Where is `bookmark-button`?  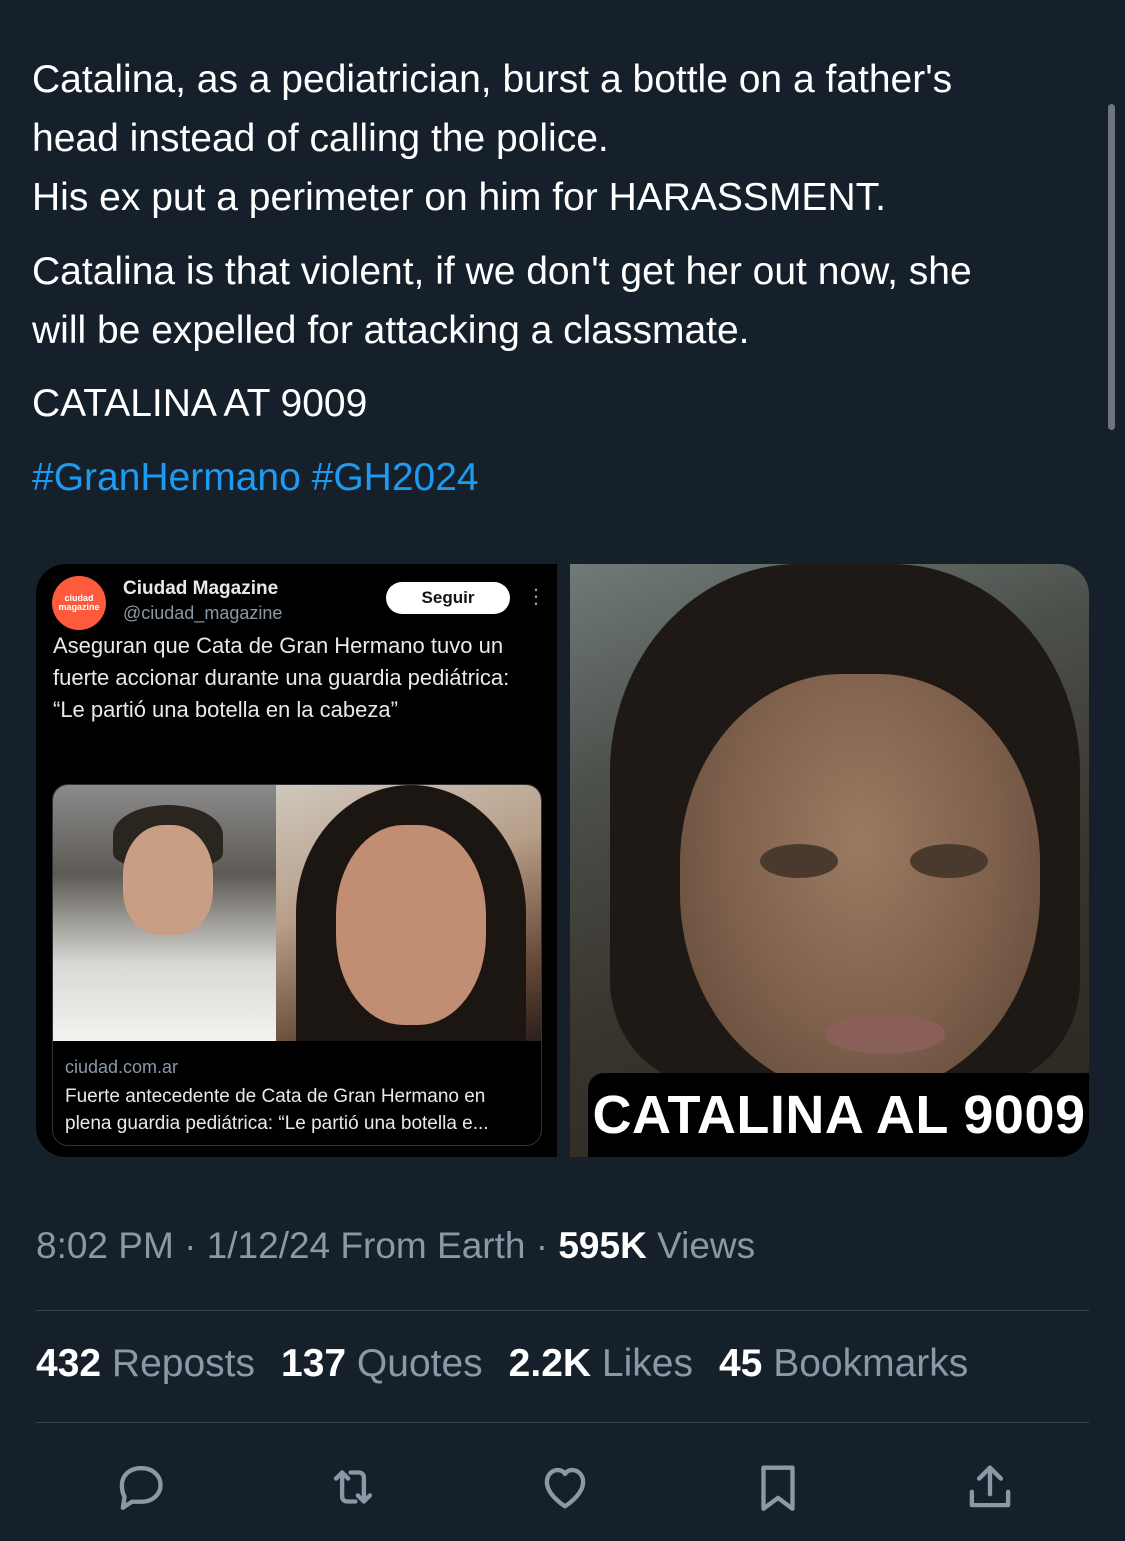 bookmark-button is located at coordinates (778, 1487).